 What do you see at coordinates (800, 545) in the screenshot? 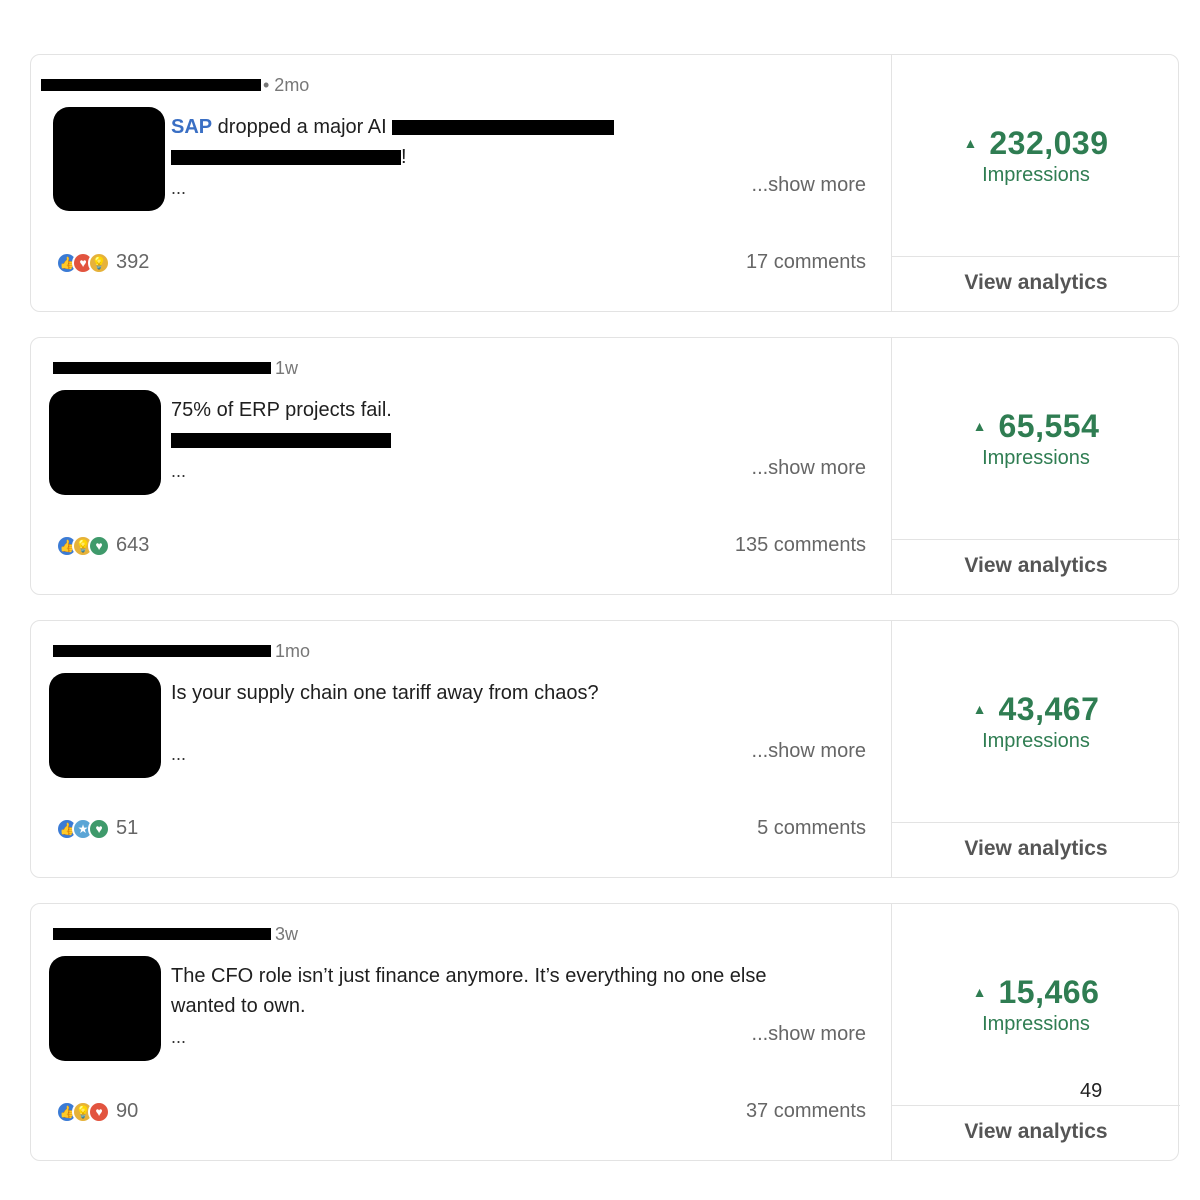
I see `comments-link: 135 comments` at bounding box center [800, 545].